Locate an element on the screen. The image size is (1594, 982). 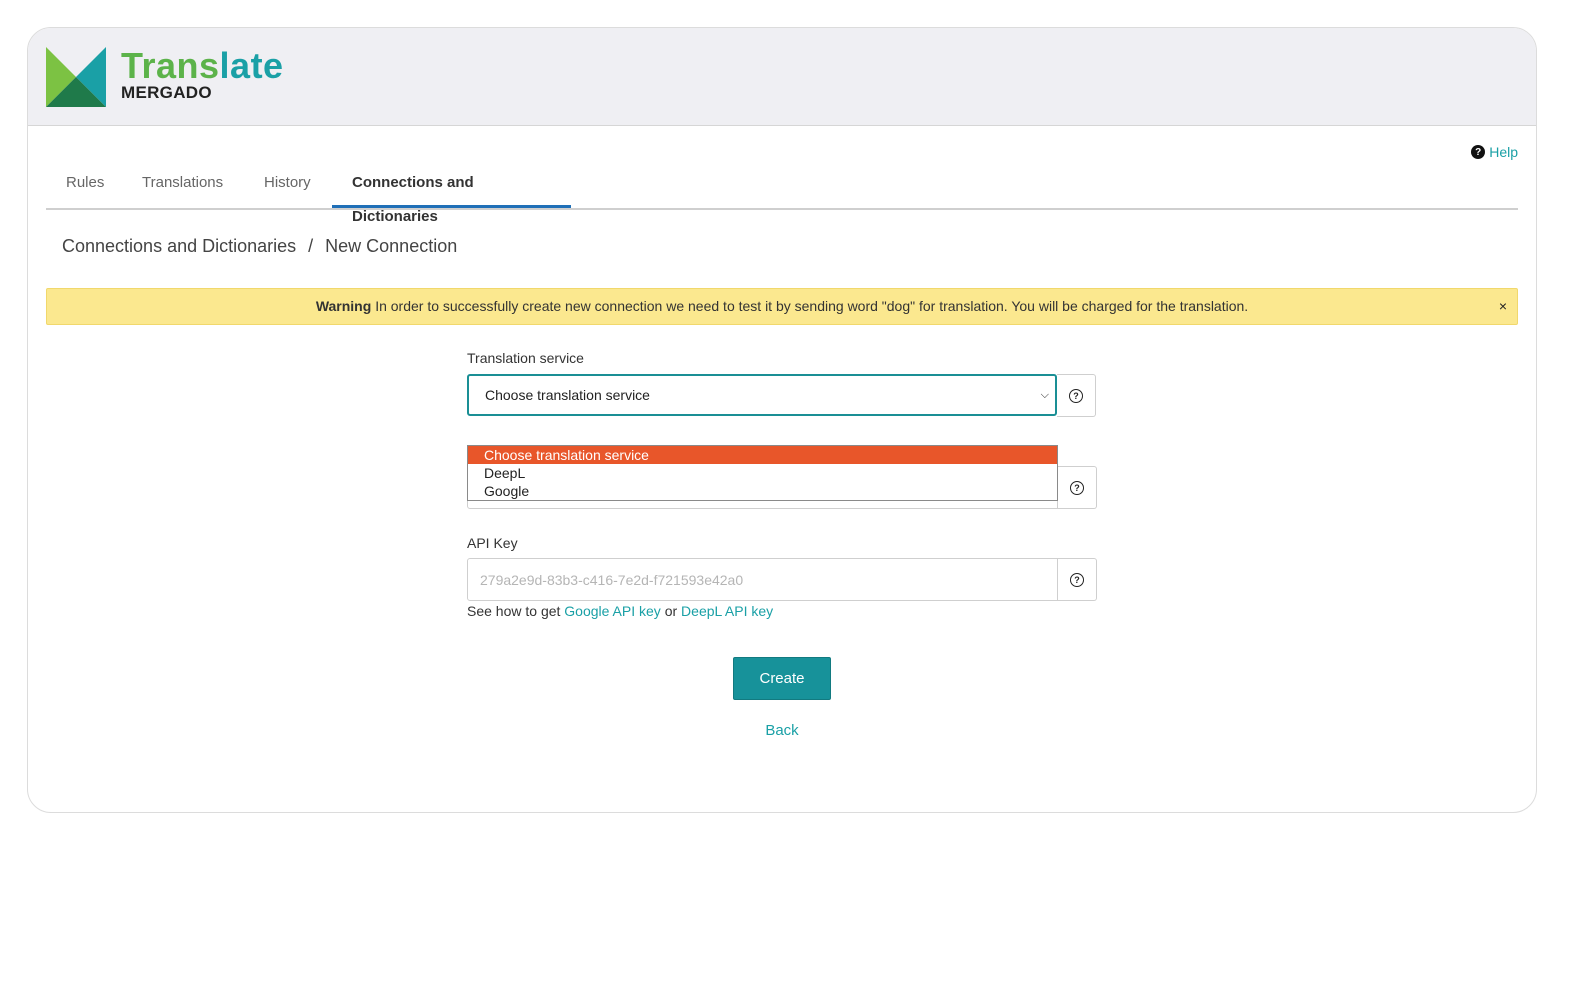
api-key-info-button: ? is located at coordinates (1077, 579).